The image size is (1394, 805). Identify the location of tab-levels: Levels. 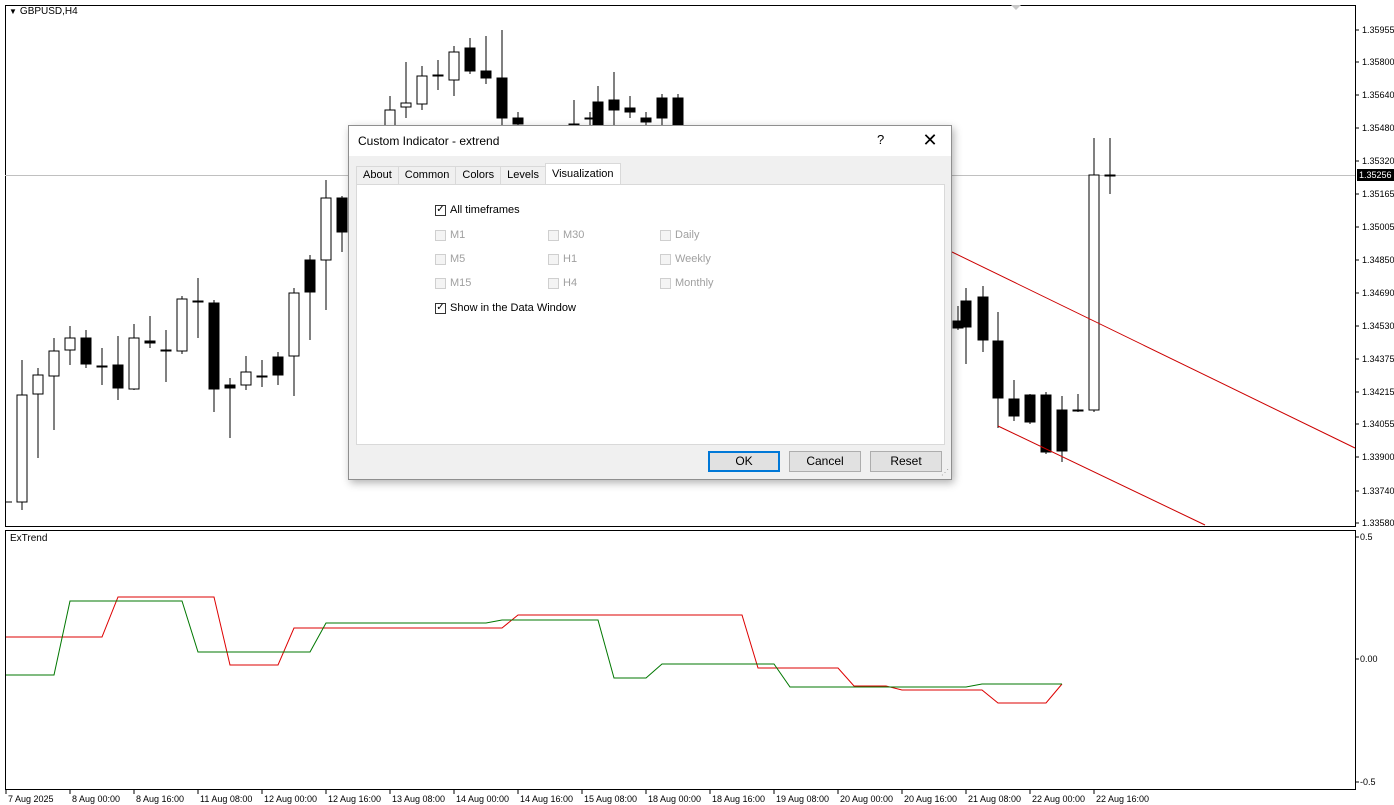
(523, 175).